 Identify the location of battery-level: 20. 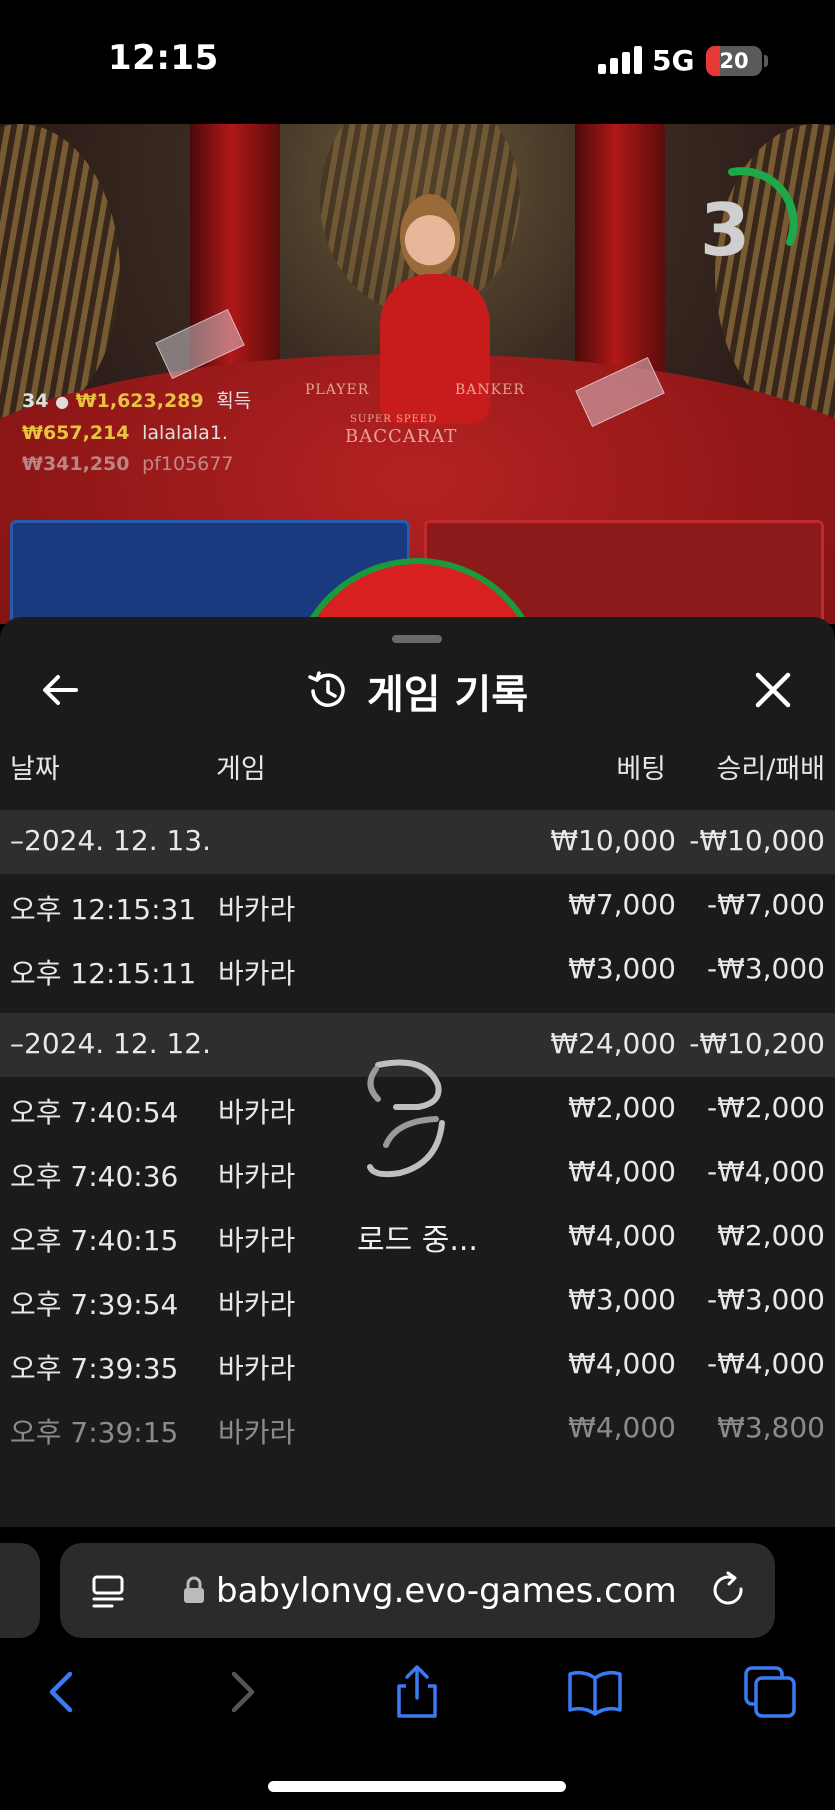
(734, 61).